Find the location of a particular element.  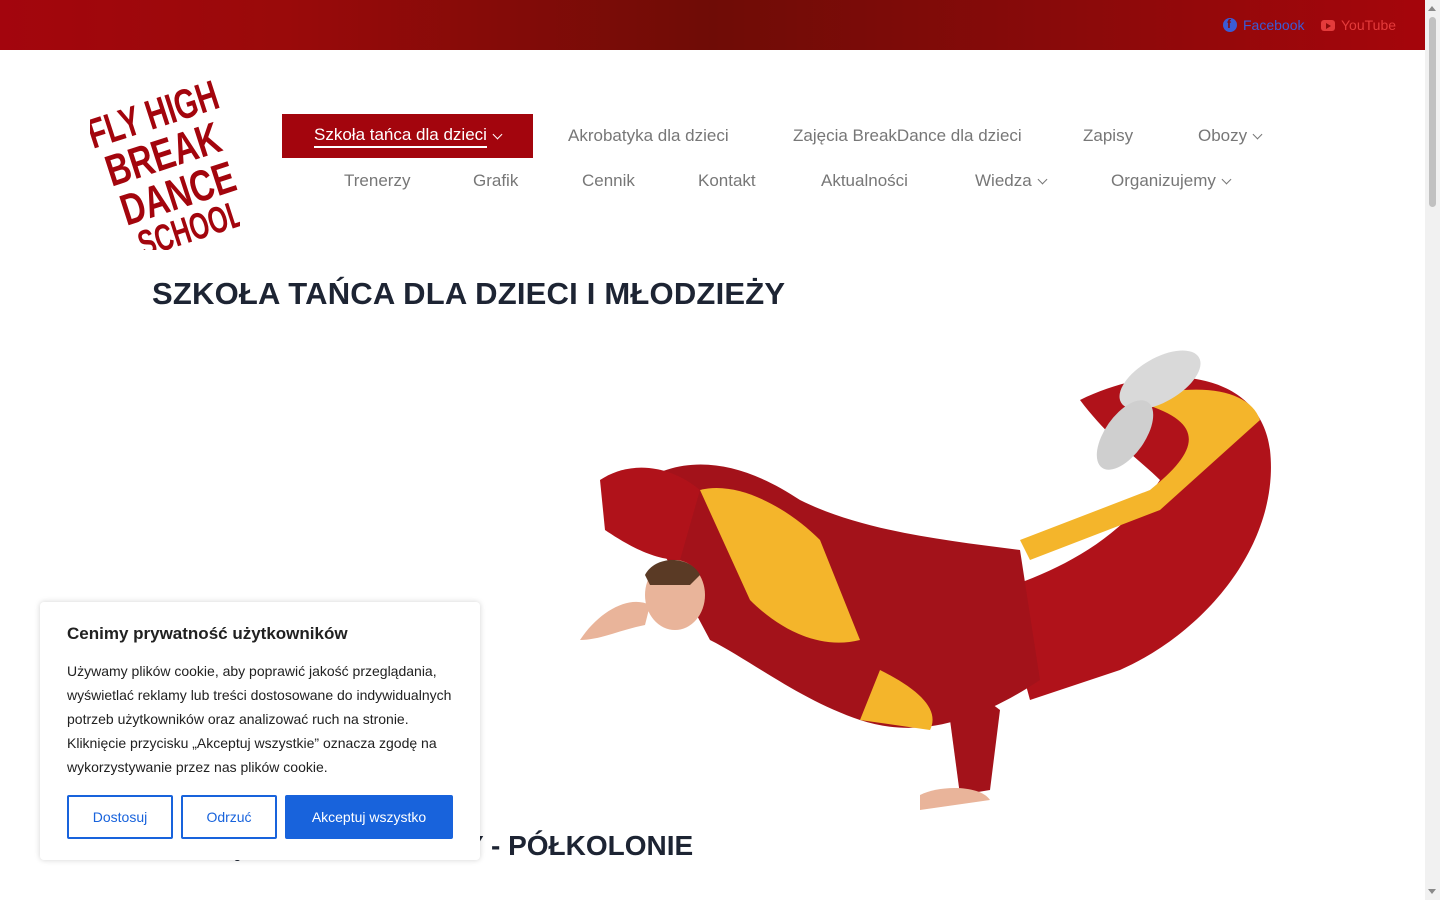

nav-item-label: Organizujemy is located at coordinates (1163, 180).